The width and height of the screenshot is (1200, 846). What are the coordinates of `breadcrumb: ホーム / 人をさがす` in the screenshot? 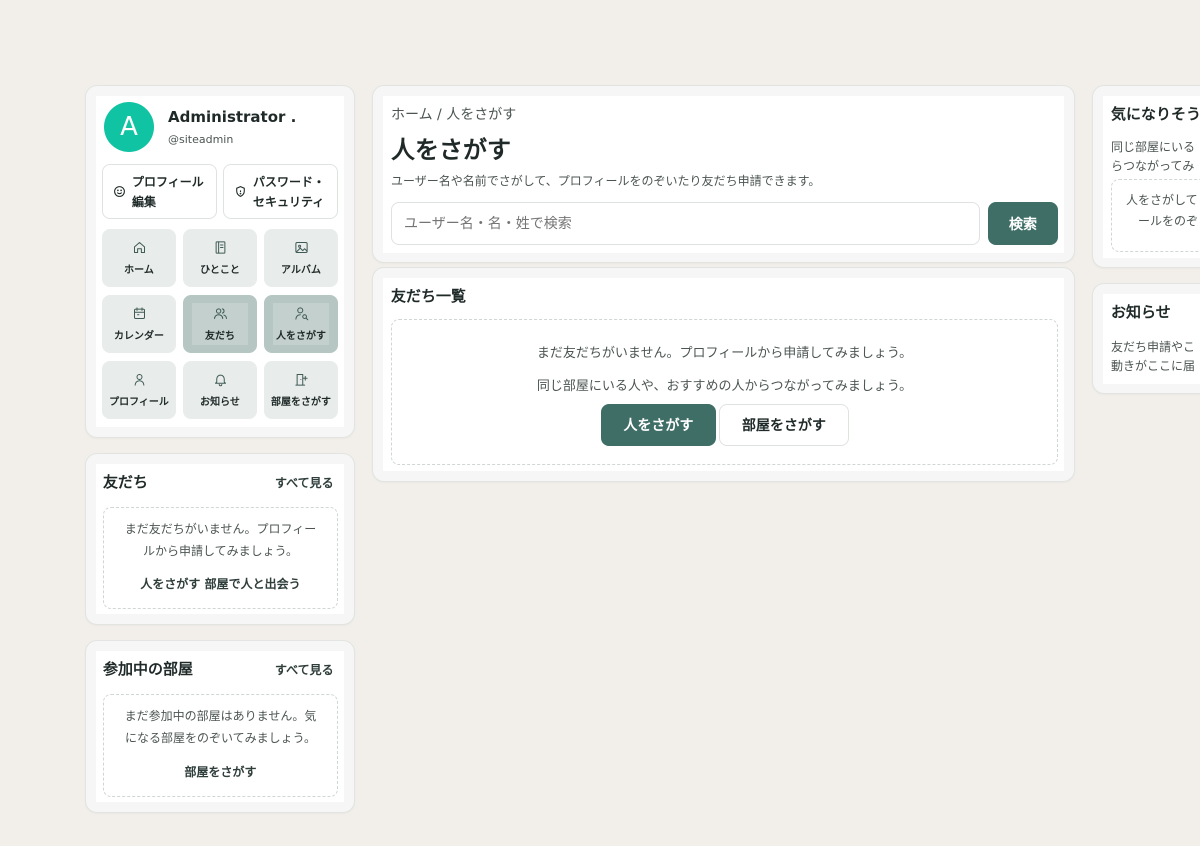 It's located at (453, 114).